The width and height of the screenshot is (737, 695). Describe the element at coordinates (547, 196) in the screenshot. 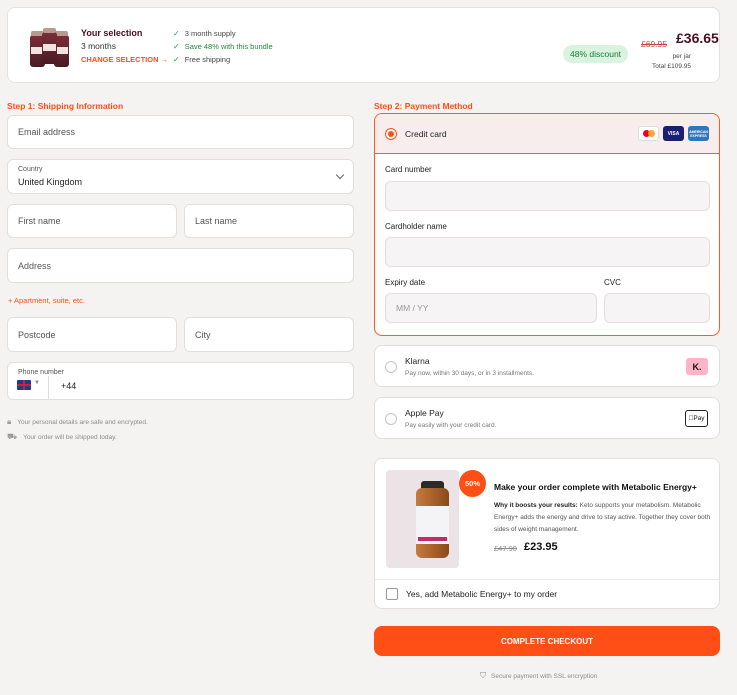

I see `card-number-input` at that location.